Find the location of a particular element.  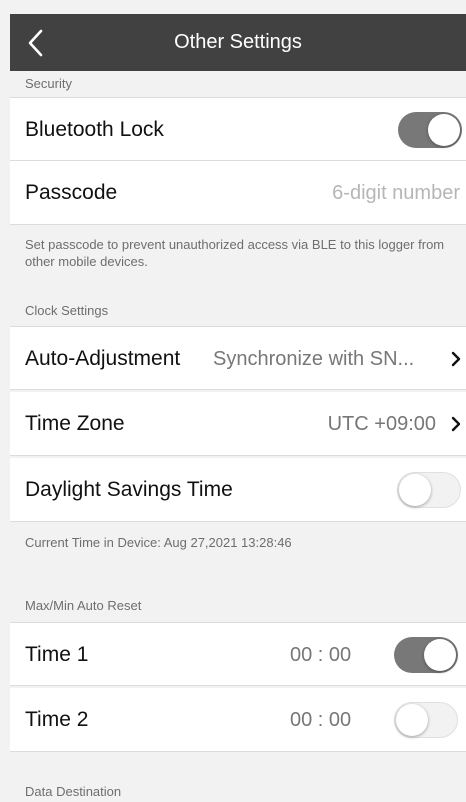

section-header-data-destination: Data Destination is located at coordinates (73, 791).